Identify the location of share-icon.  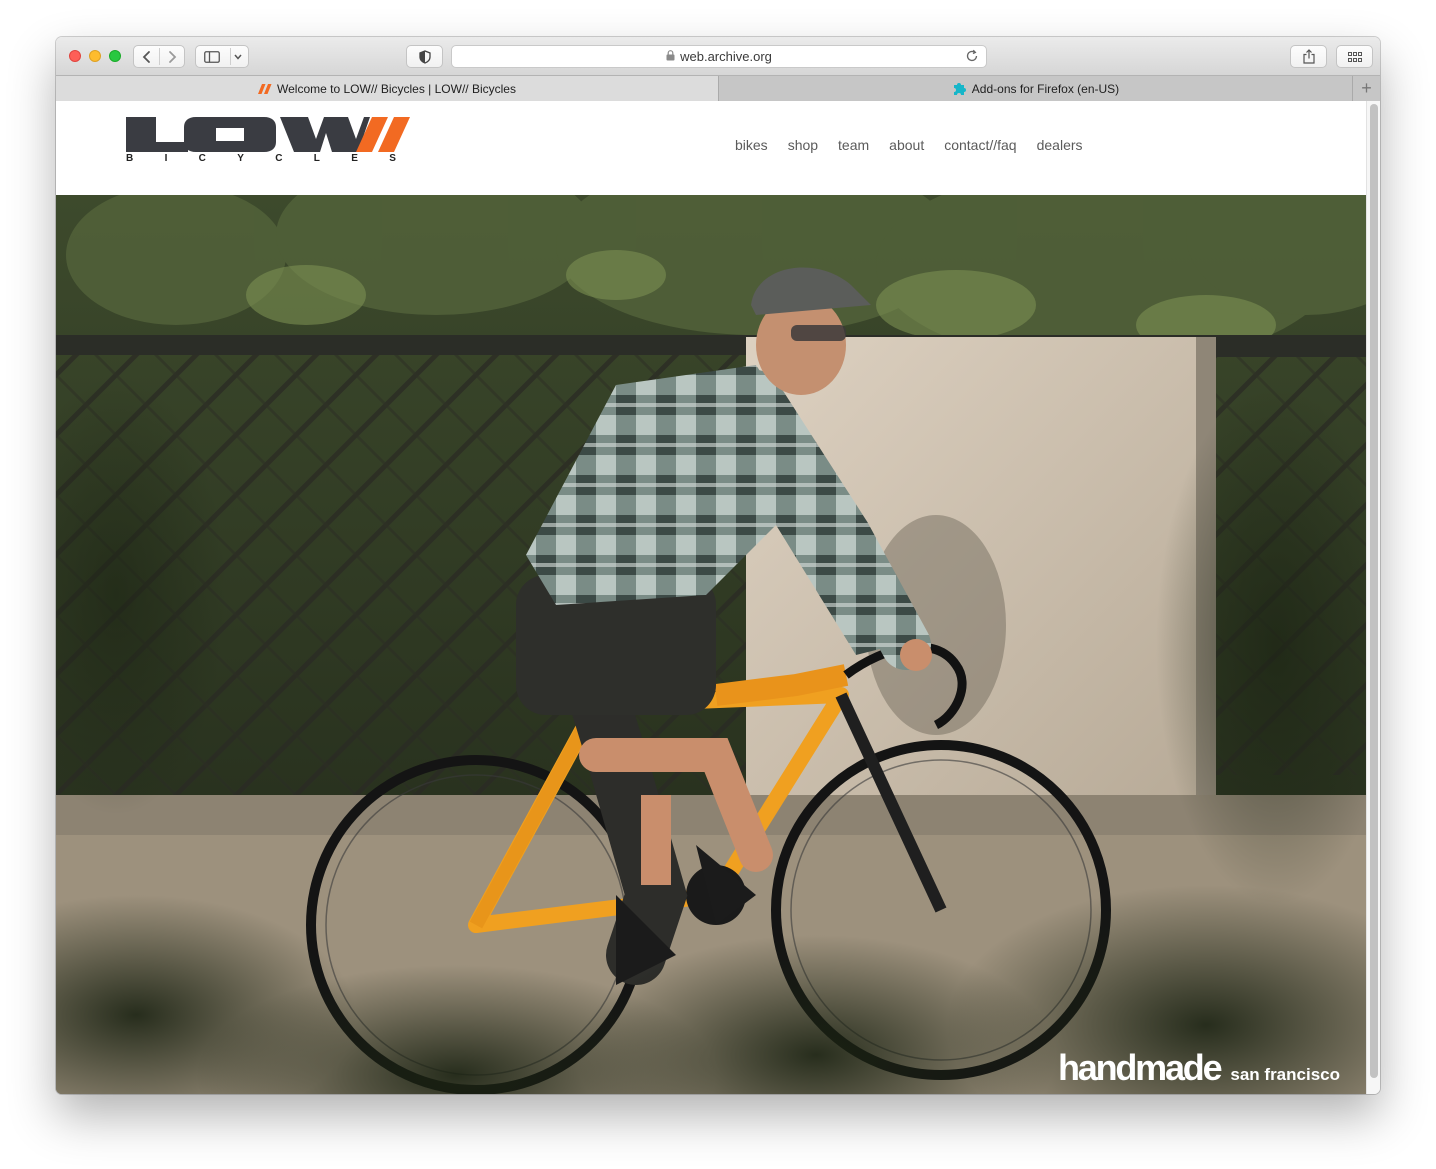
(1308, 56).